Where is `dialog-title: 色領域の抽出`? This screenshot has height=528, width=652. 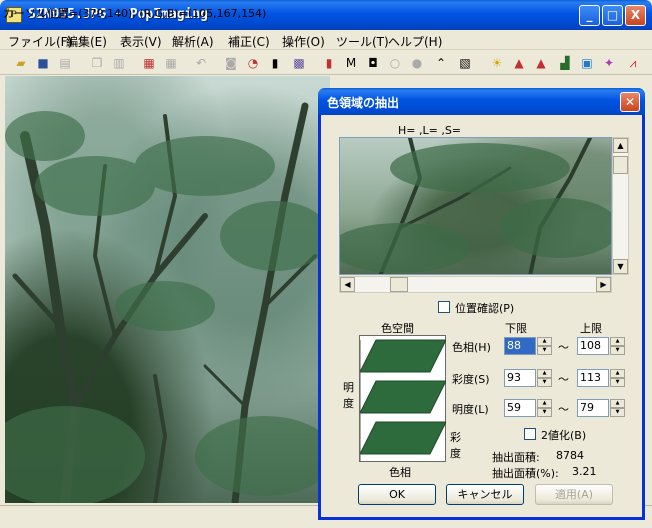 dialog-title: 色領域の抽出 is located at coordinates (363, 103).